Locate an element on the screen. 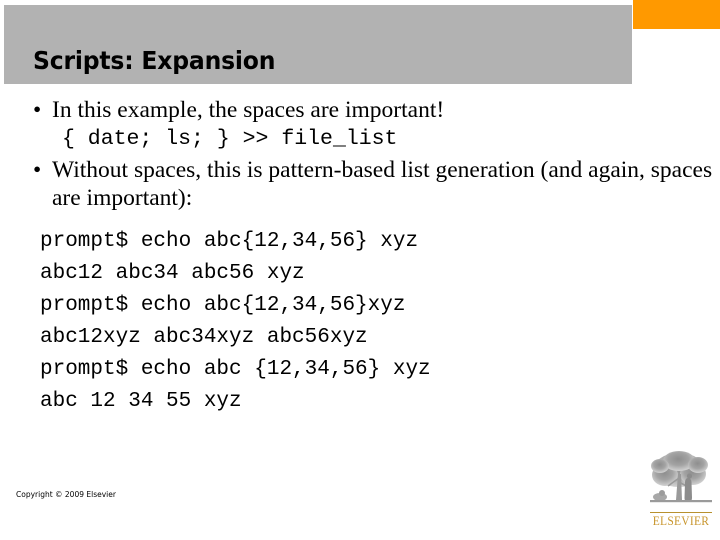  terminal-line: prompt$ echo abc {12,34,56} xyz is located at coordinates (235, 369).